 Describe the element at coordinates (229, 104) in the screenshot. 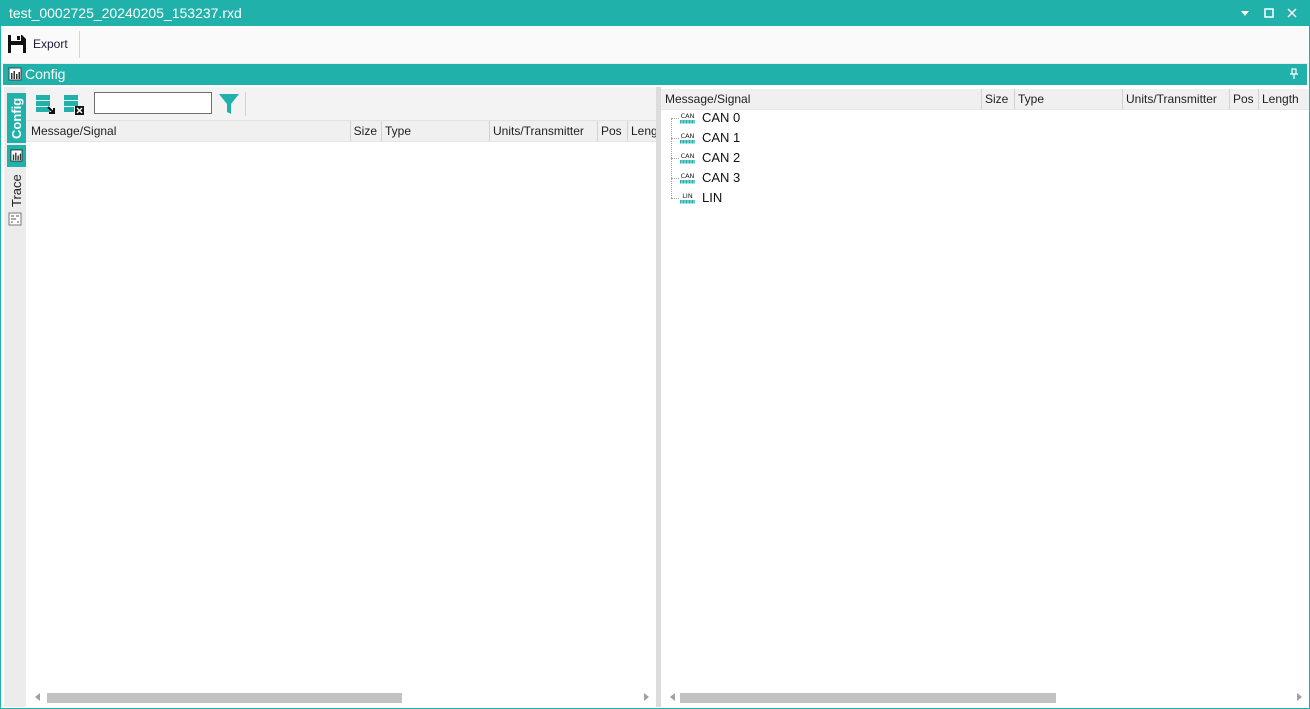

I see `filter-icon` at that location.